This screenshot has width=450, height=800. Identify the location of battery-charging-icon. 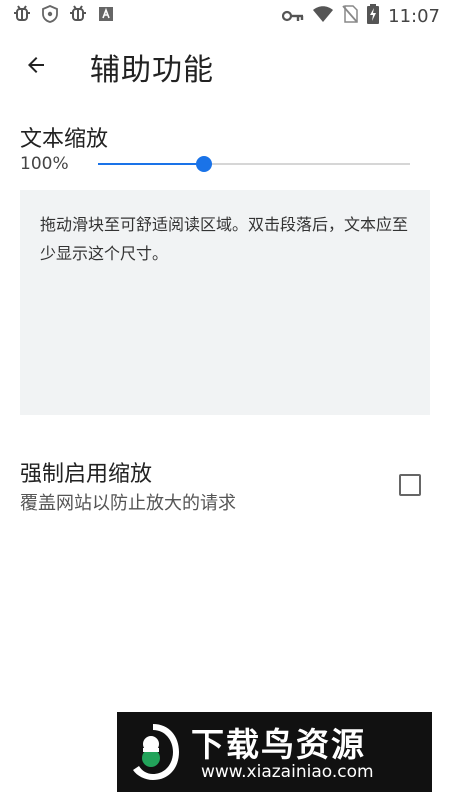
(373, 16).